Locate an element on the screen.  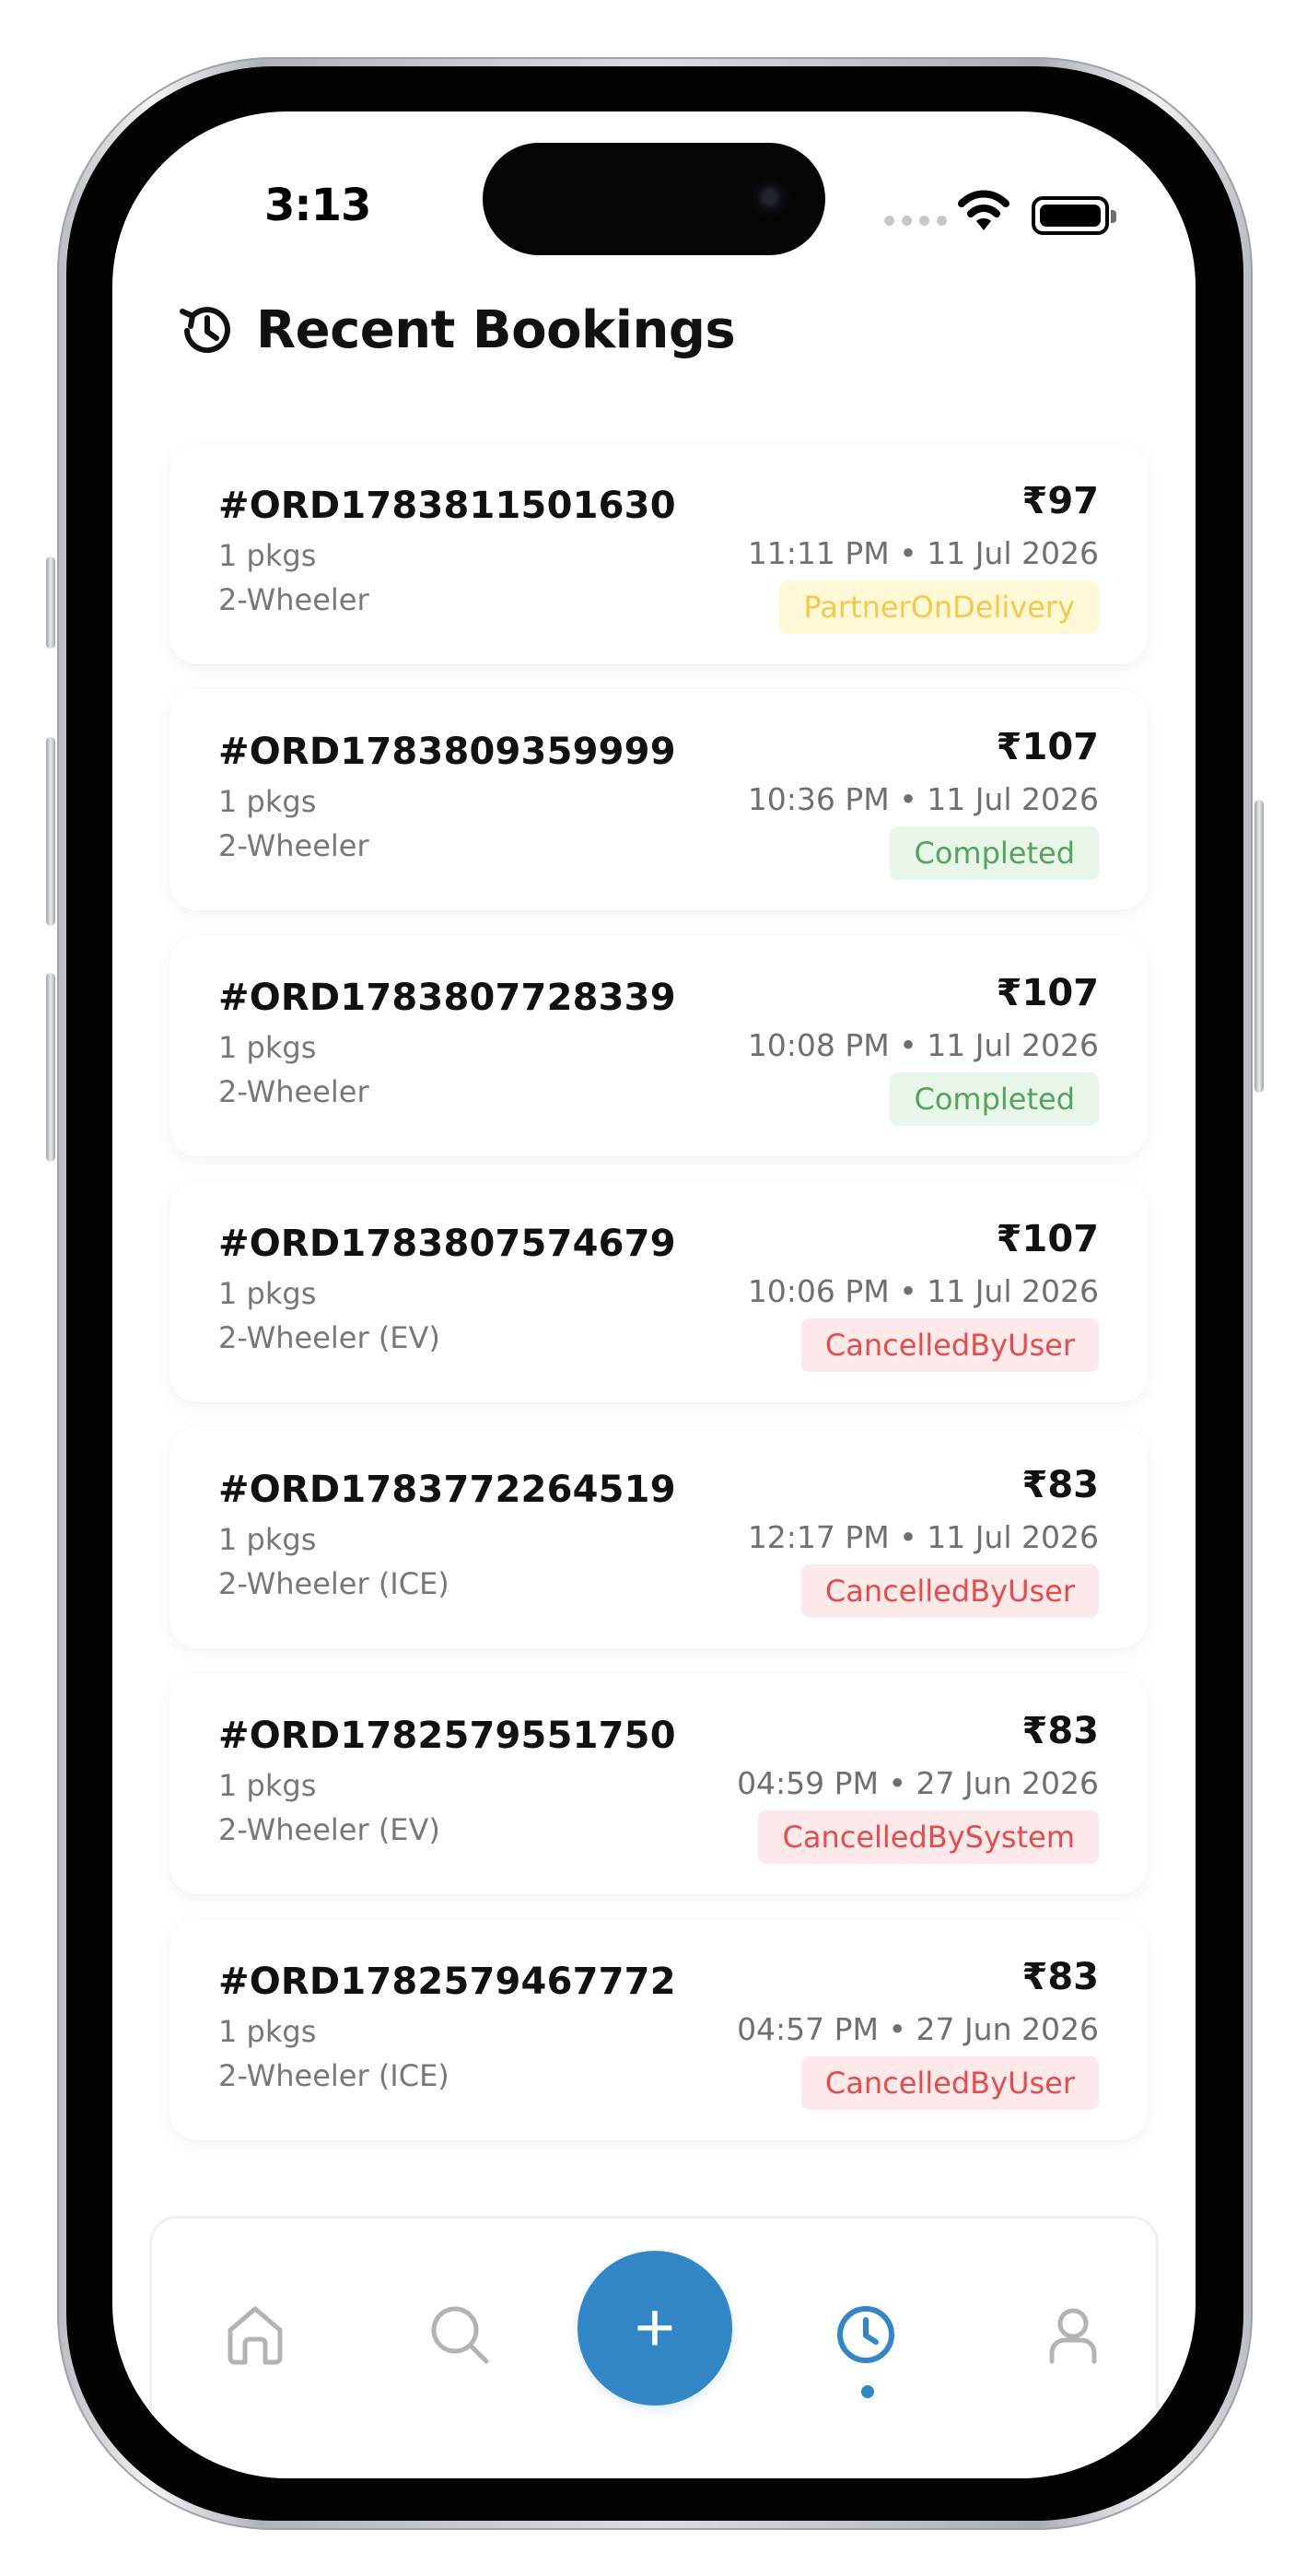
active-tab-indicator is located at coordinates (868, 2391).